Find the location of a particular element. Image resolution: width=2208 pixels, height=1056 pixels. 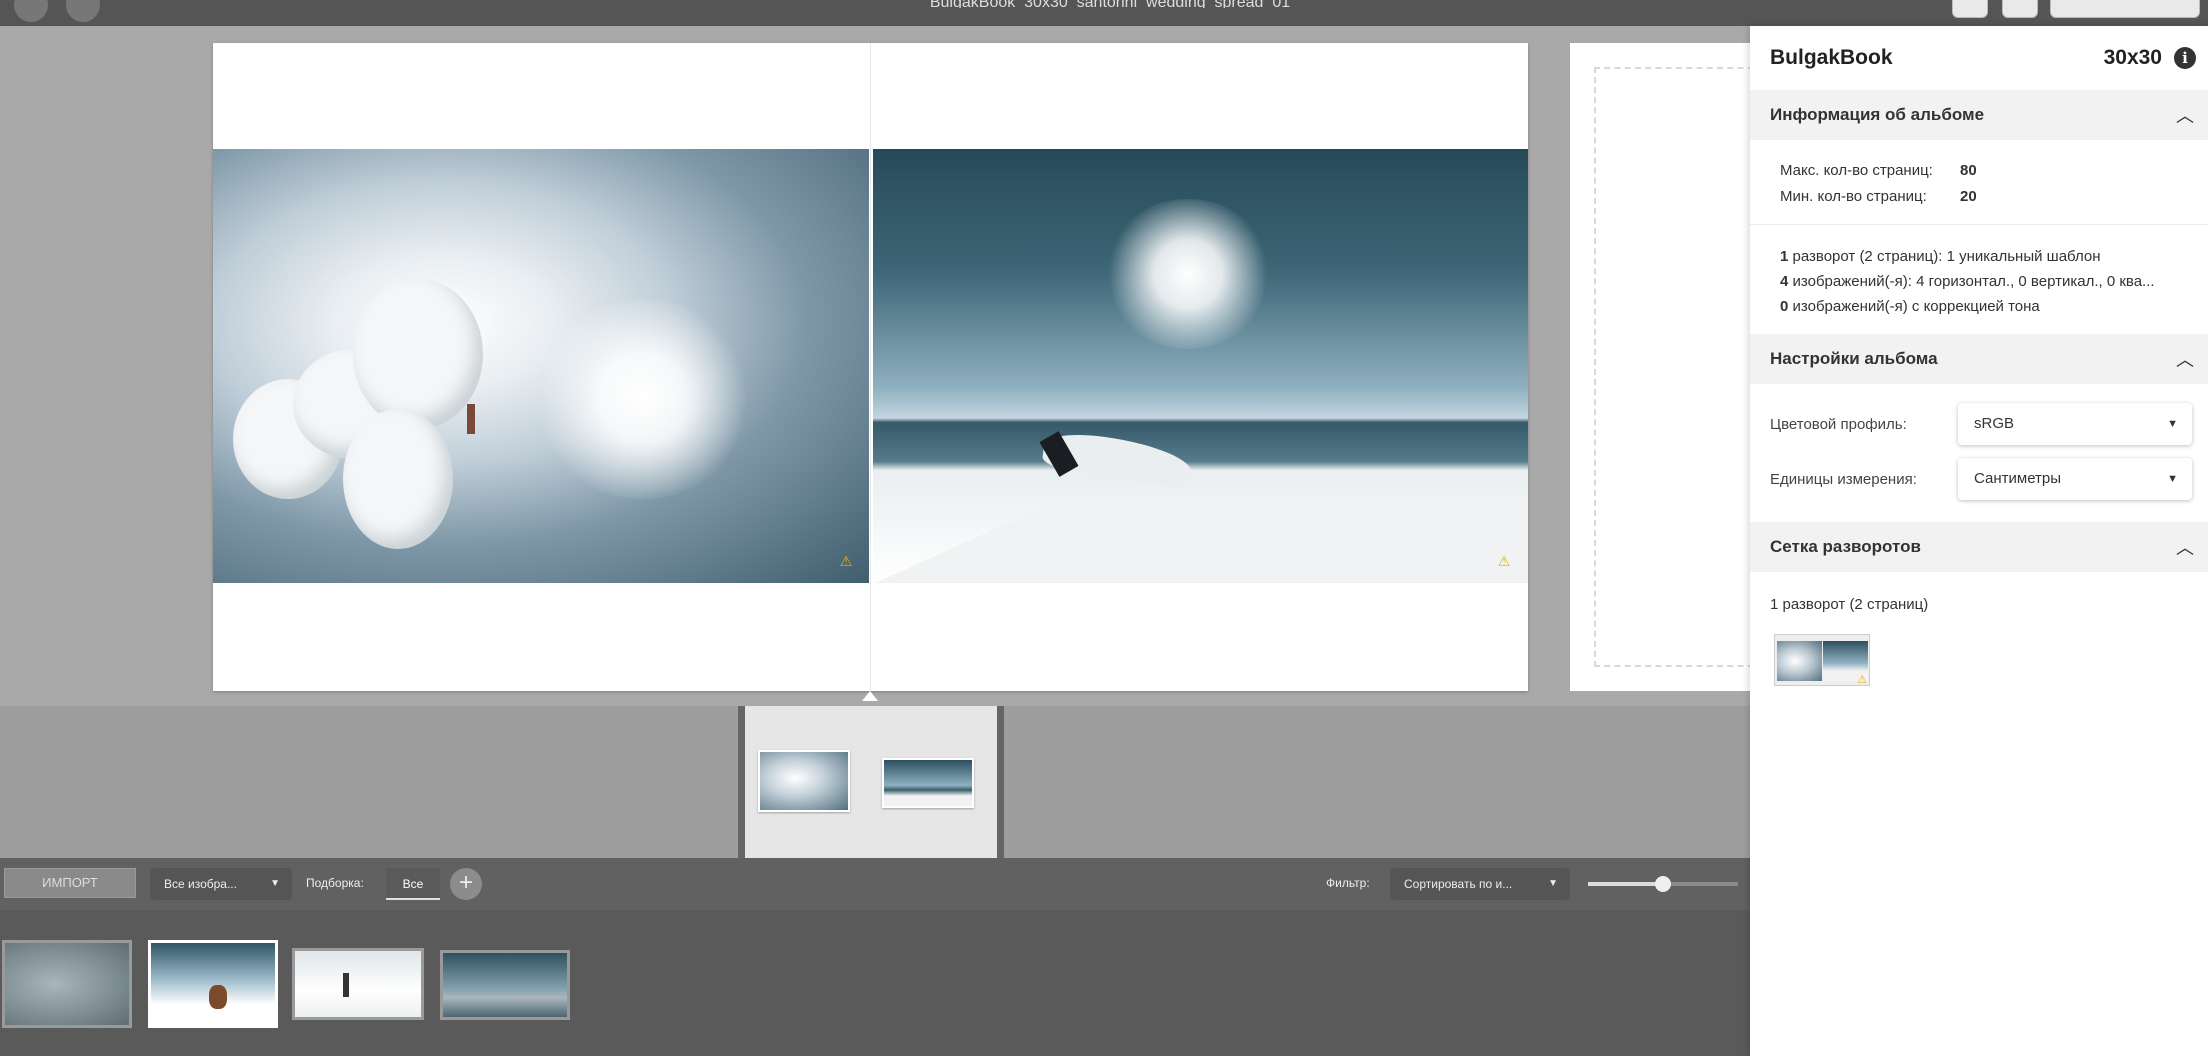

spread-strip is located at coordinates (875, 782).